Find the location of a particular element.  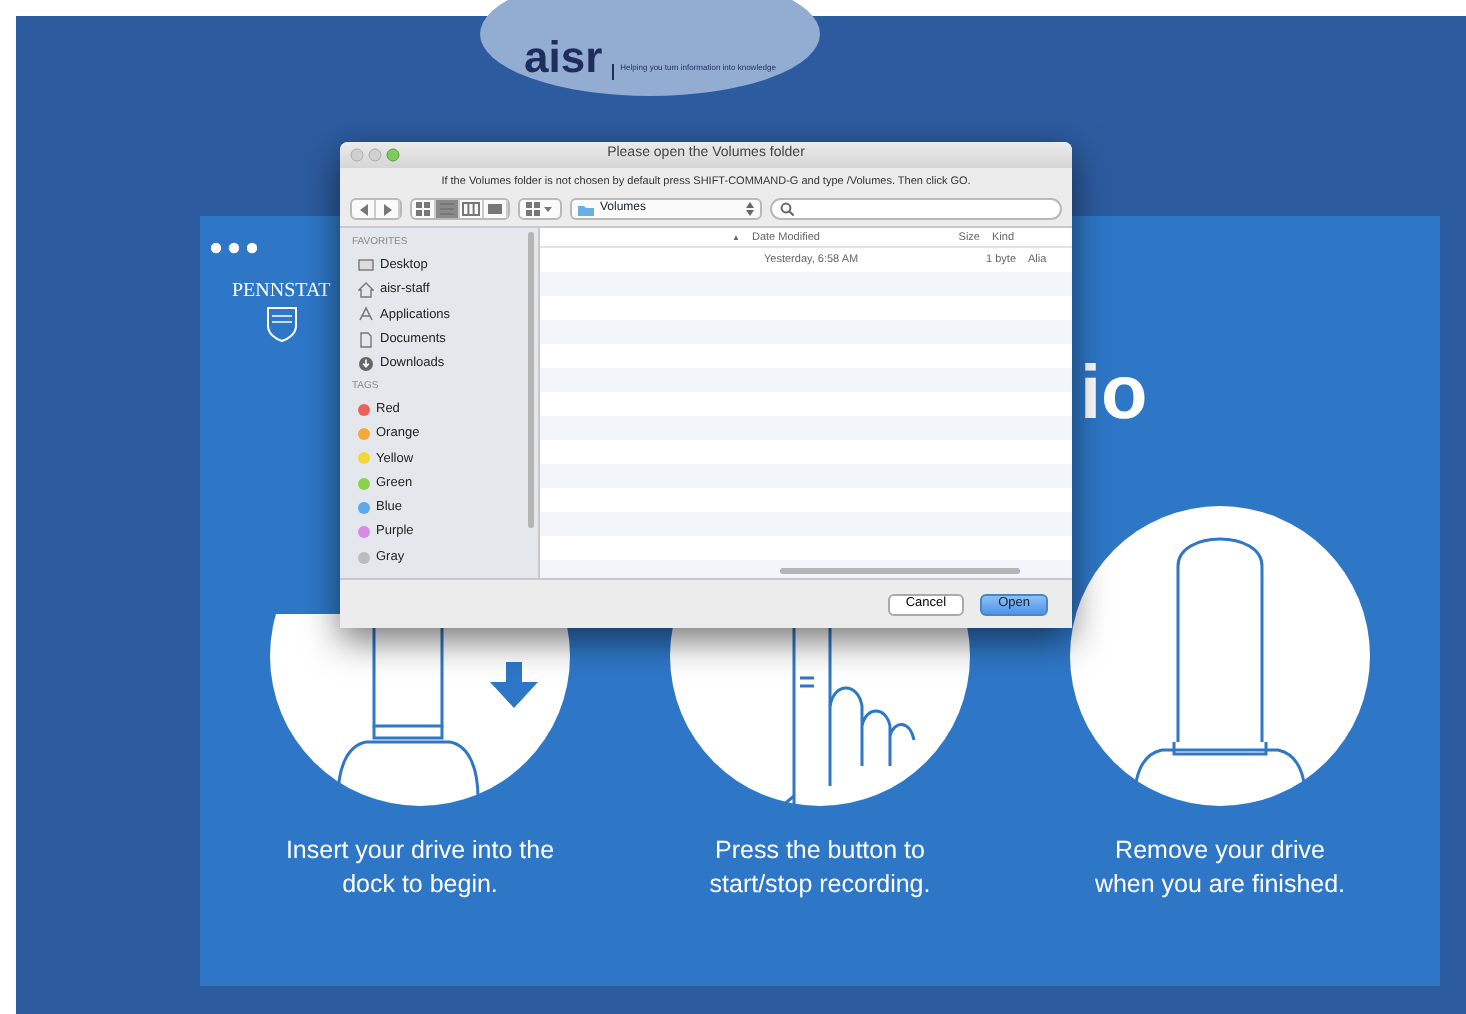

desktop-icon is located at coordinates (366, 265).